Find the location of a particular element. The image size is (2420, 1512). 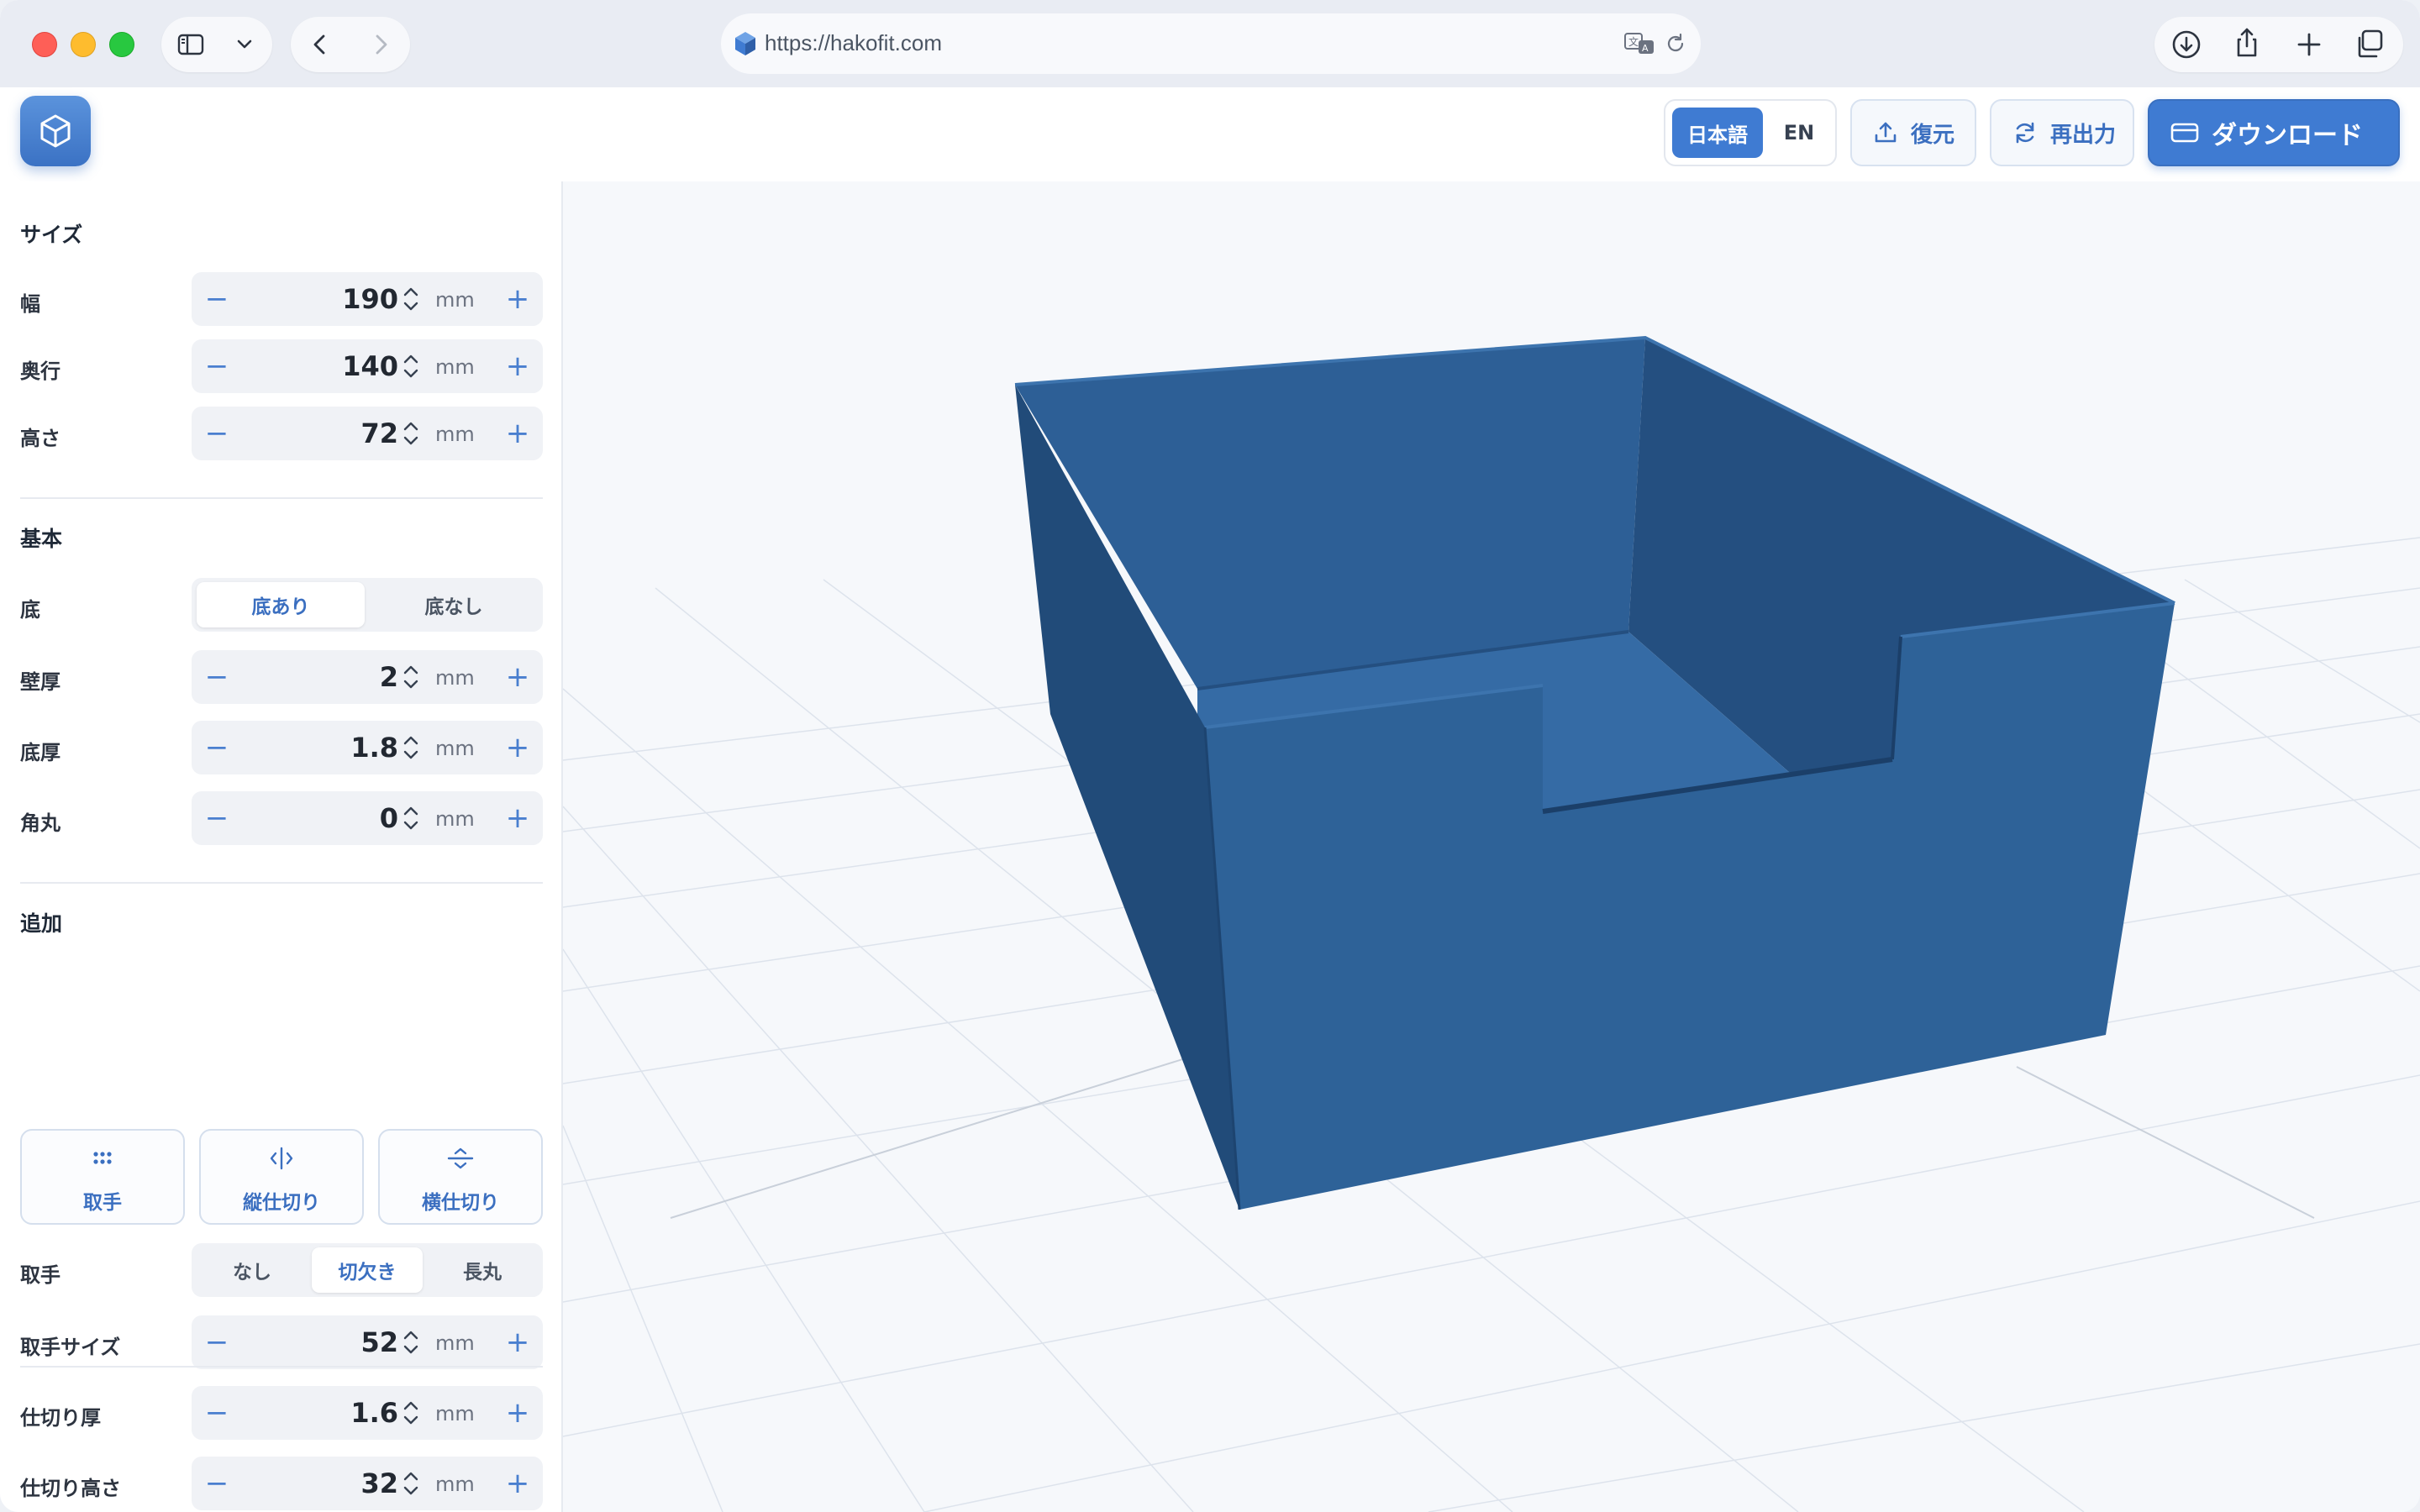

site-favicon-icon is located at coordinates (745, 43).